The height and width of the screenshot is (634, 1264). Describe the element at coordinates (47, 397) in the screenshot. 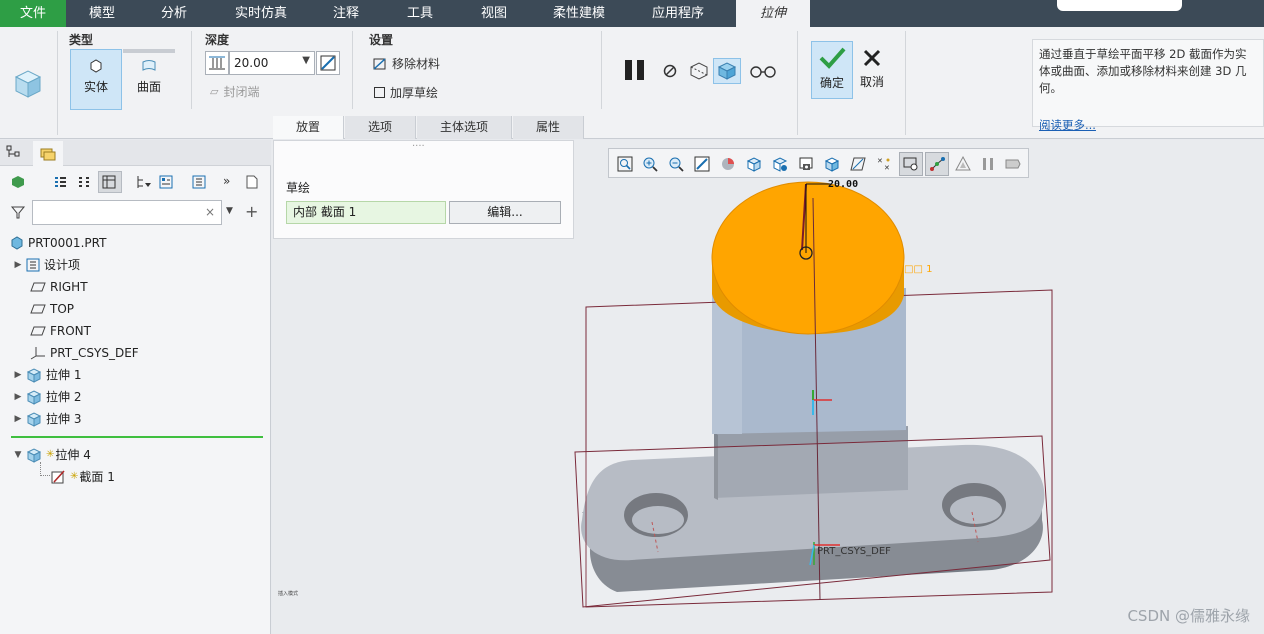

I see `tree-item-extrude-2: ▶ 拉伸 2` at that location.